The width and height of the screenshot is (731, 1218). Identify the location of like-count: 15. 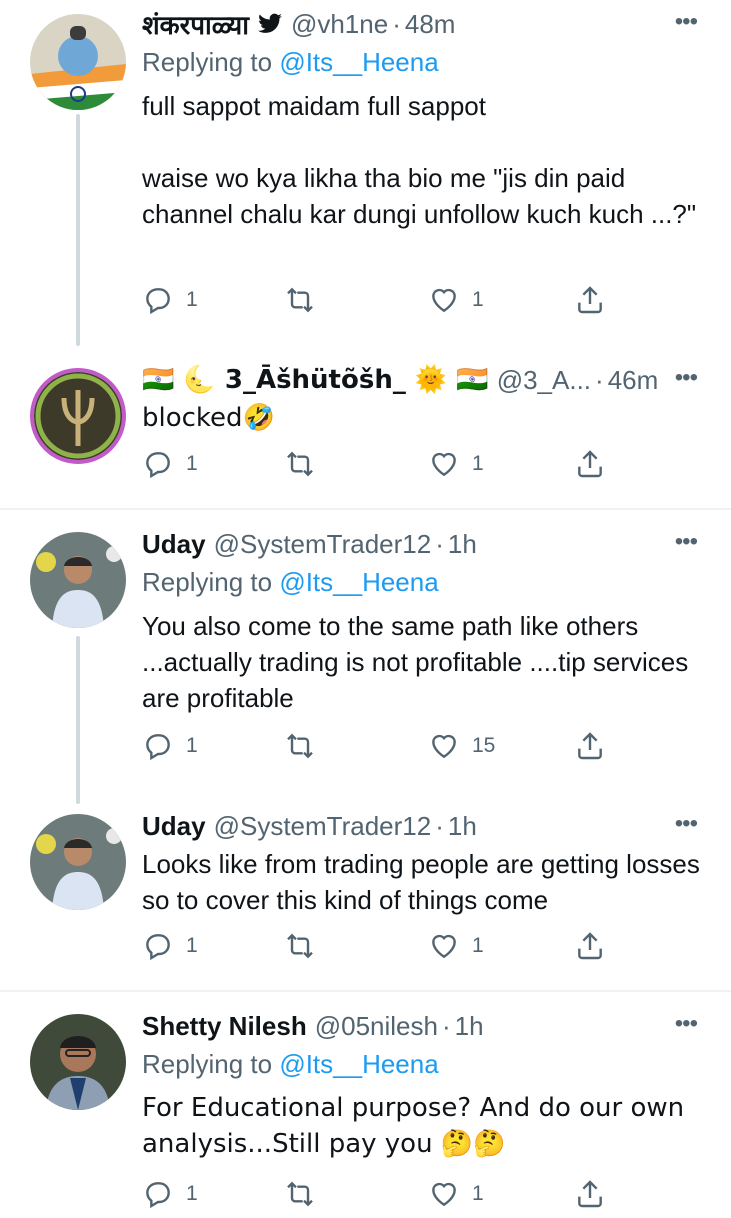
(484, 745).